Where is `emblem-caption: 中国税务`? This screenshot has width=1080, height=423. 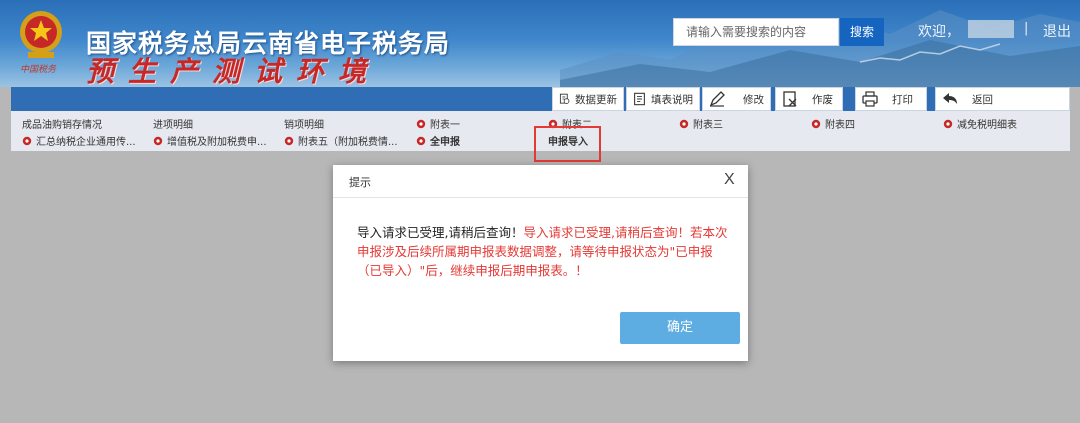 emblem-caption: 中国税务 is located at coordinates (38, 70).